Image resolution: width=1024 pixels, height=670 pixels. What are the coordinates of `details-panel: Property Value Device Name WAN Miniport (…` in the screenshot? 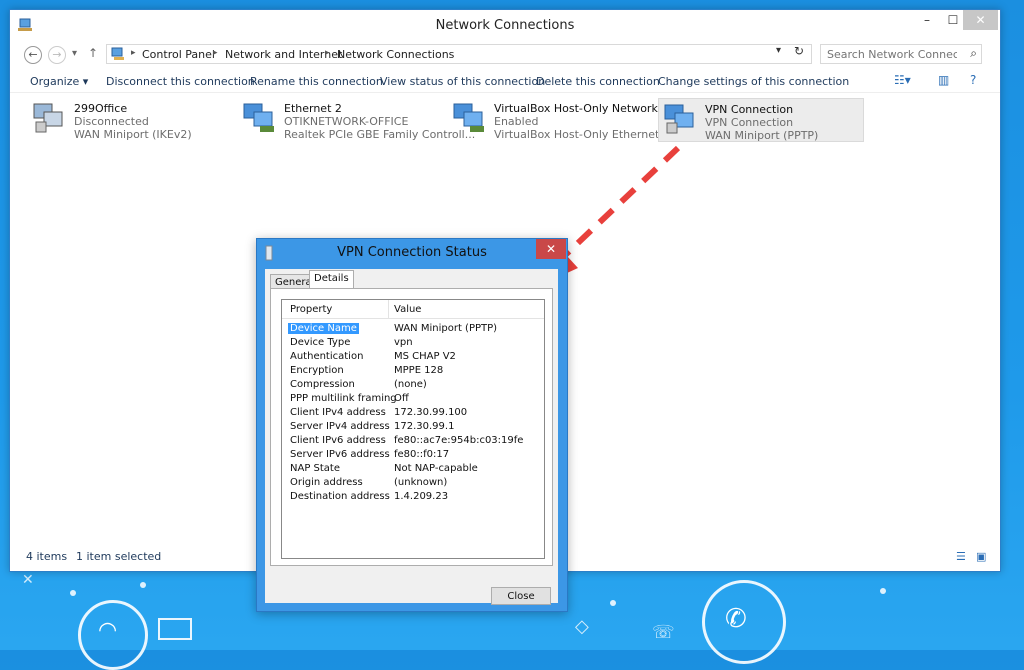 It's located at (411, 427).